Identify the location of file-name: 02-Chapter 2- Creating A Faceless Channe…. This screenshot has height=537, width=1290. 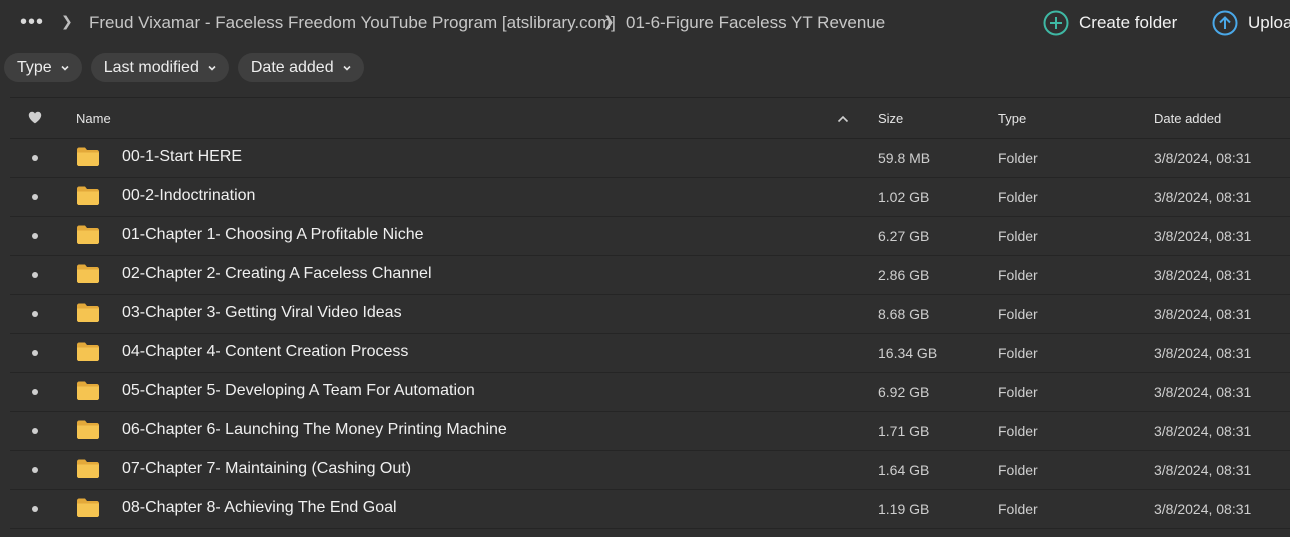
(277, 274).